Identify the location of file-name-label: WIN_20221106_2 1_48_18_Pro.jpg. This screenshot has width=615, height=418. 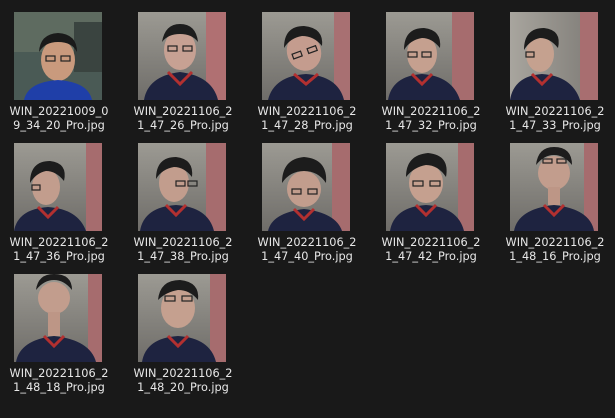
(59, 381).